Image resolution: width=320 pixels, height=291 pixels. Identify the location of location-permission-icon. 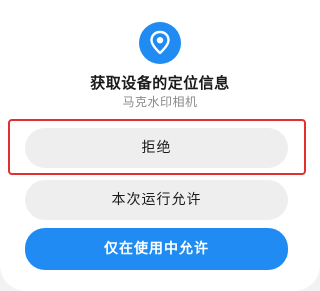
(160, 43).